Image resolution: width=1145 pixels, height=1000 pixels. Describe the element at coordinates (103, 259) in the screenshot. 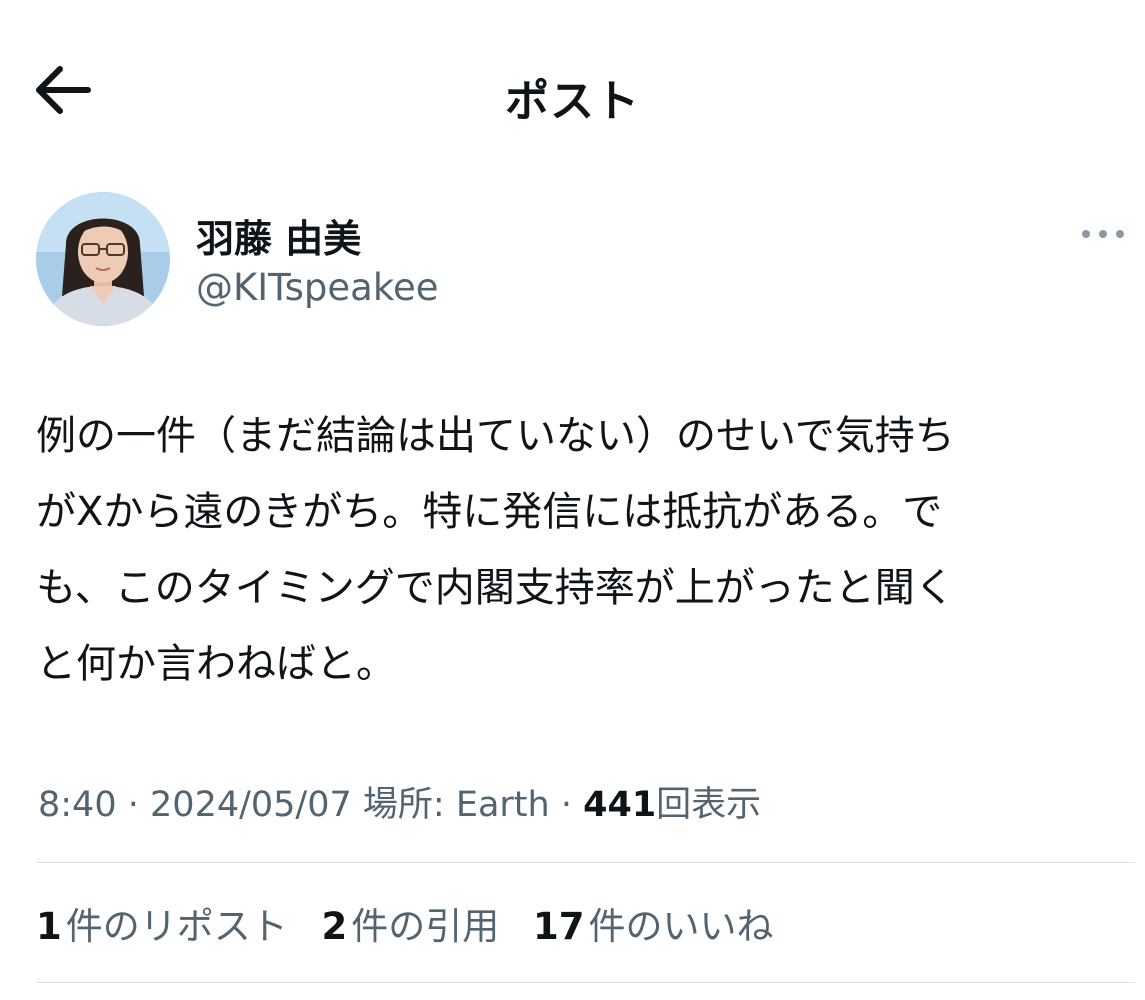

I see `avatar` at that location.